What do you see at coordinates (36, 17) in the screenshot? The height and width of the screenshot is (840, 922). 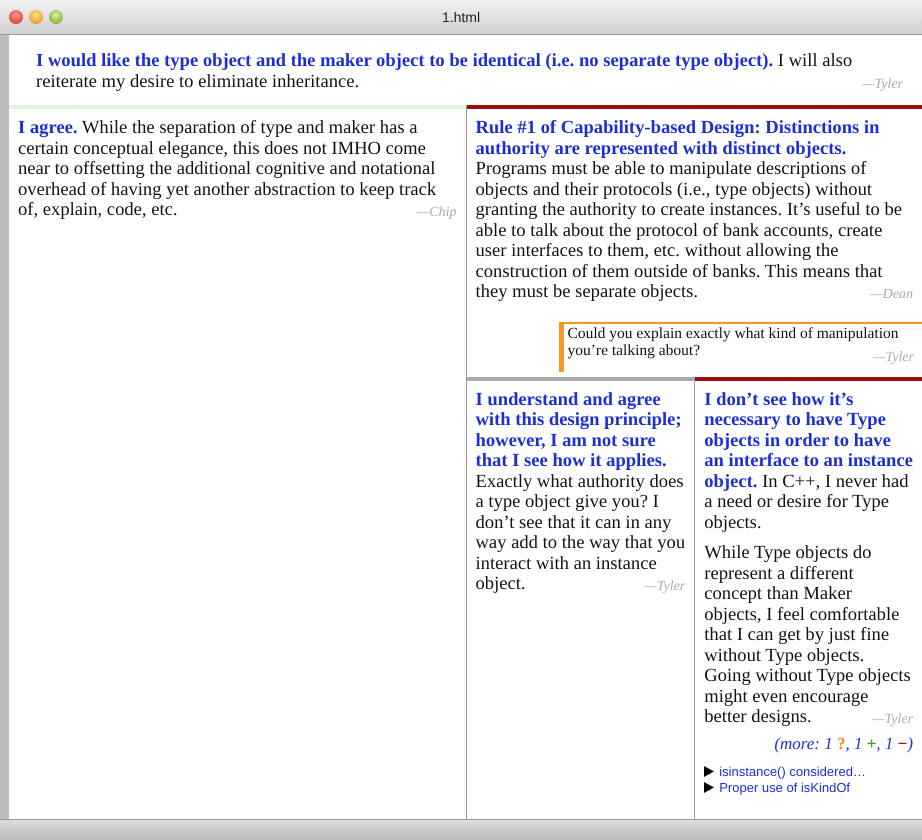 I see `minimize-icon` at bounding box center [36, 17].